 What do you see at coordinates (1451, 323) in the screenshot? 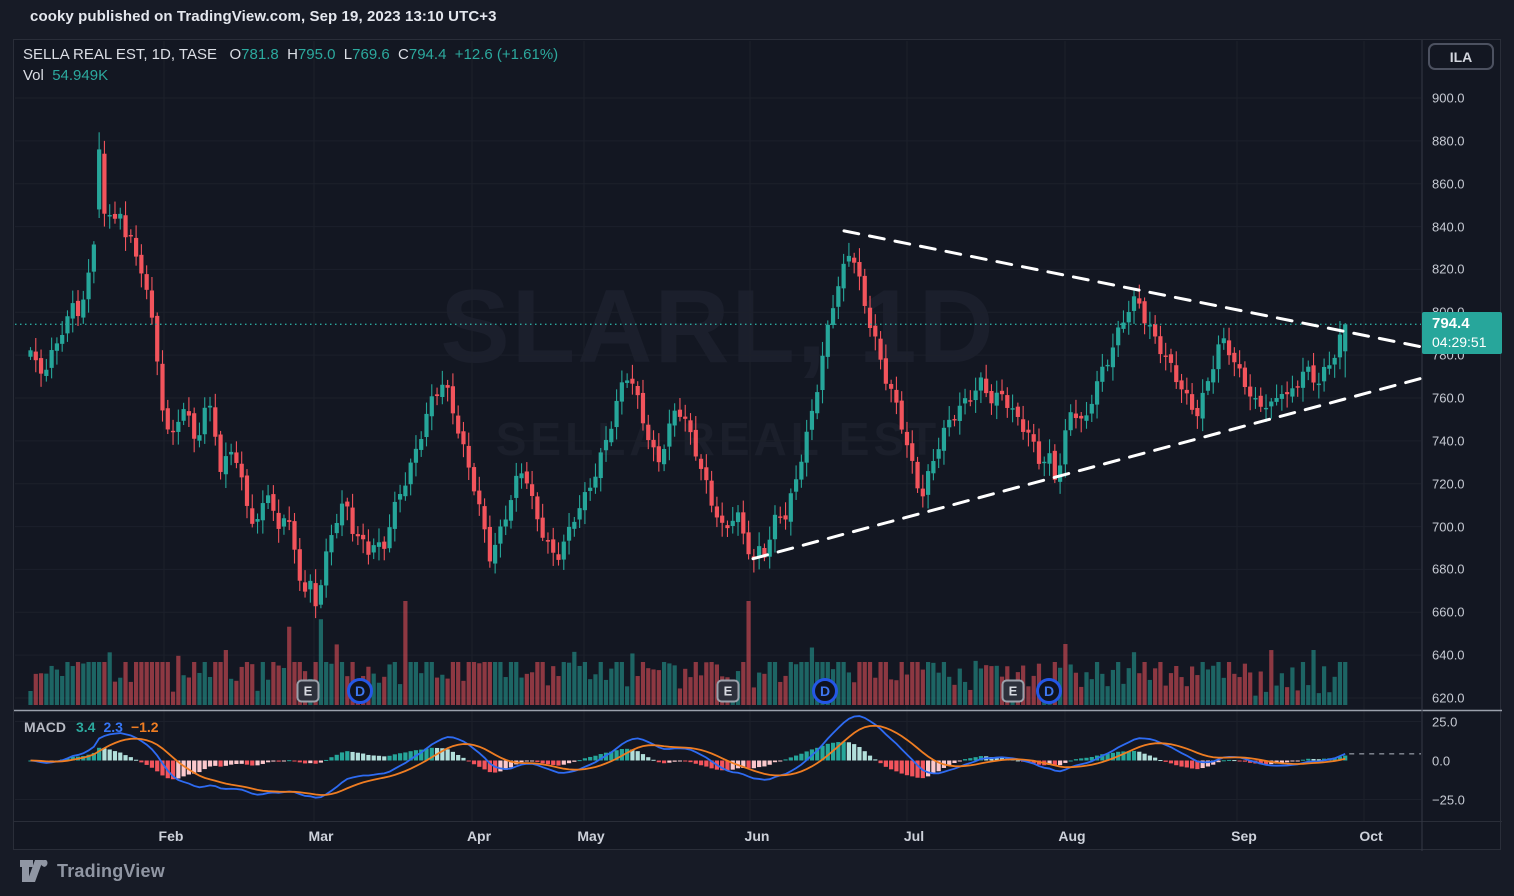
I see `last-price-value: 794.4` at bounding box center [1451, 323].